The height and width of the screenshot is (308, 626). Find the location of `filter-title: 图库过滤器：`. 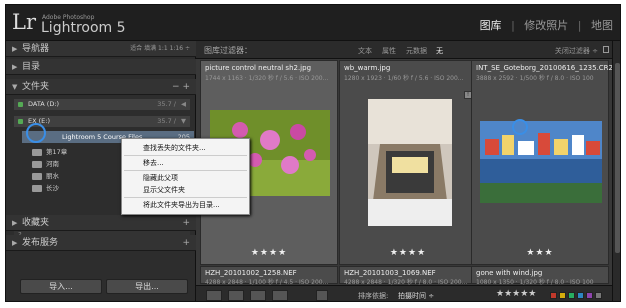

filter-title: 图库过滤器： is located at coordinates (228, 50).